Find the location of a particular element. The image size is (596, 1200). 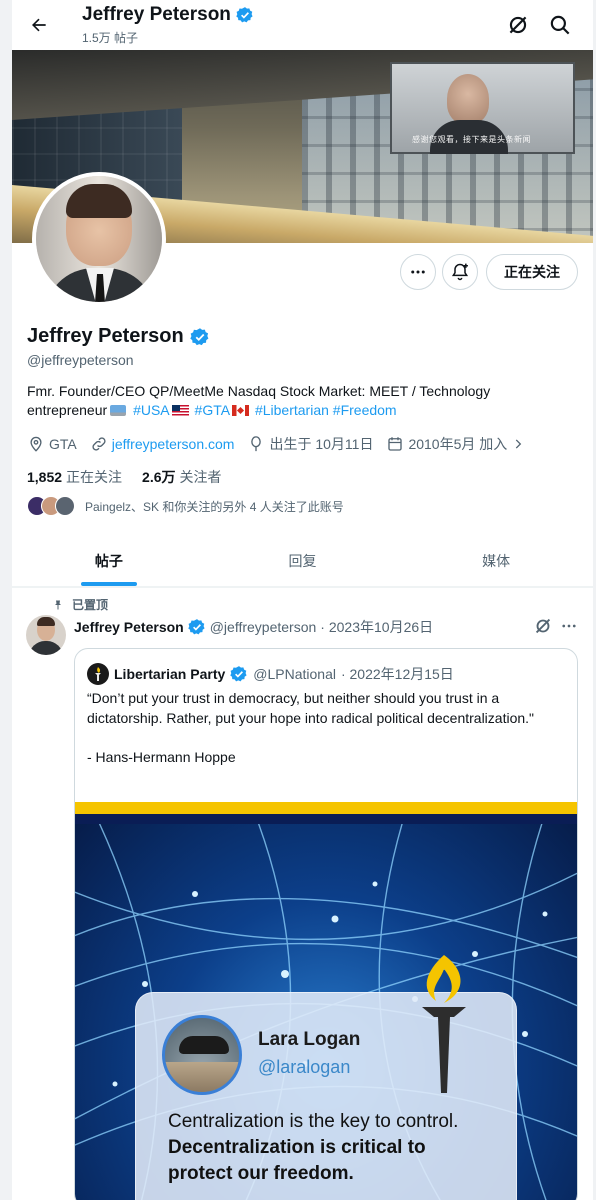

following-button: 正在关注 is located at coordinates (532, 272).